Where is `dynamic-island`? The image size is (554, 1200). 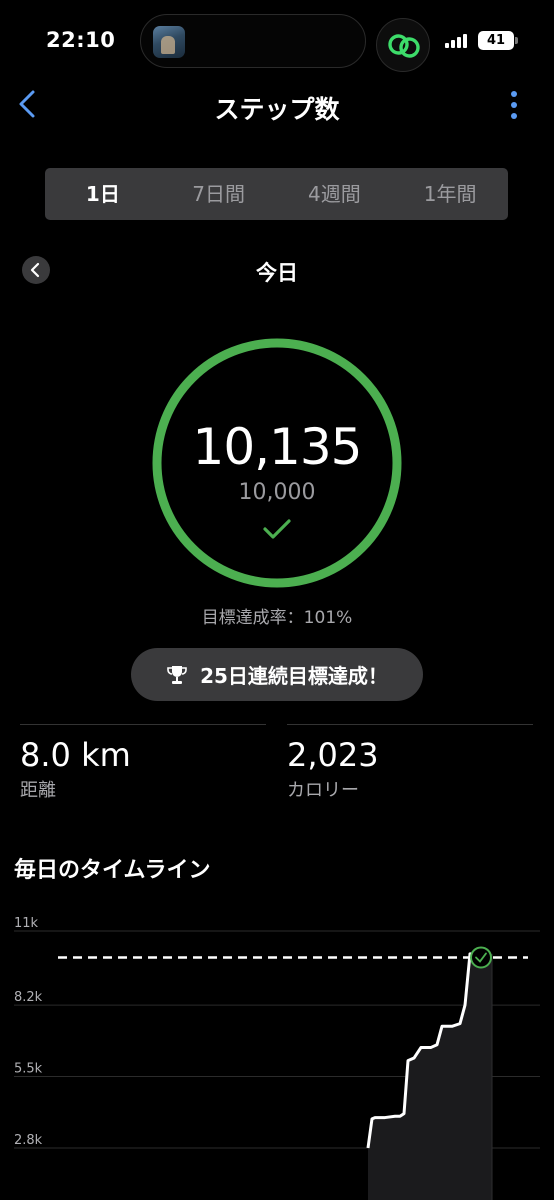 dynamic-island is located at coordinates (253, 41).